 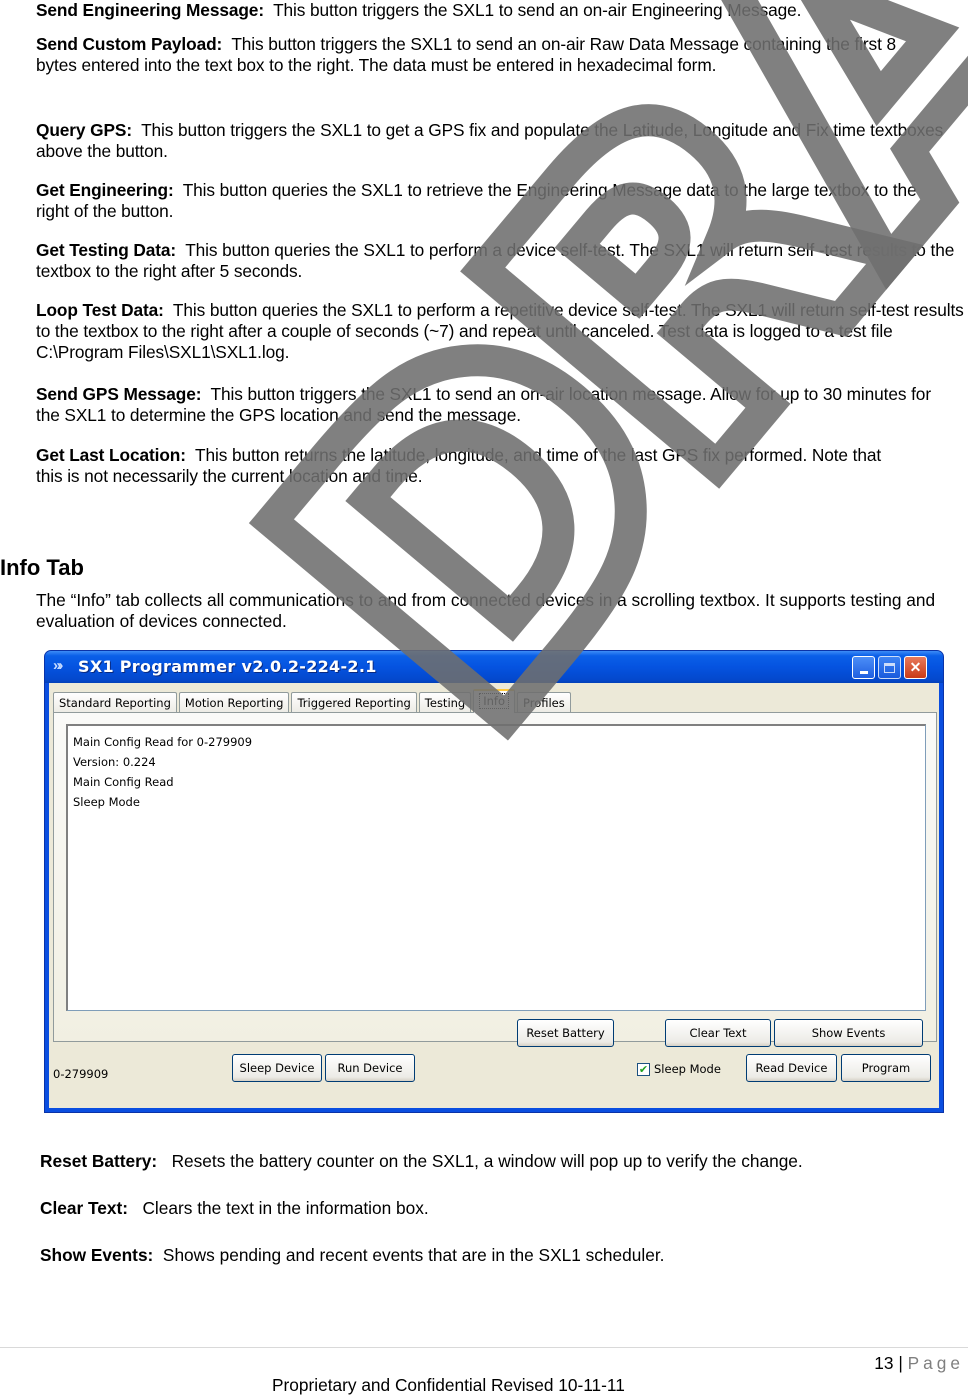 What do you see at coordinates (687, 1069) in the screenshot?
I see `sleep-mode-label: Sleep Mode` at bounding box center [687, 1069].